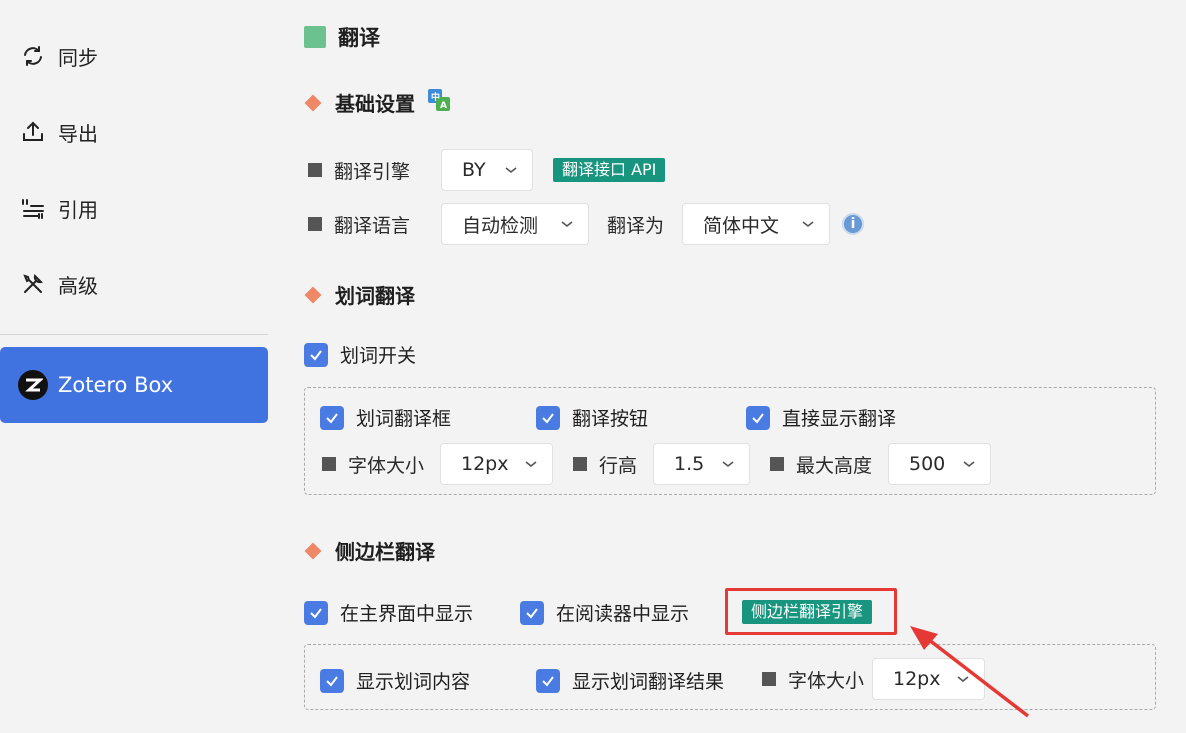 This screenshot has width=1186, height=733. I want to click on section-word-translate: 划词翻译, so click(359, 294).